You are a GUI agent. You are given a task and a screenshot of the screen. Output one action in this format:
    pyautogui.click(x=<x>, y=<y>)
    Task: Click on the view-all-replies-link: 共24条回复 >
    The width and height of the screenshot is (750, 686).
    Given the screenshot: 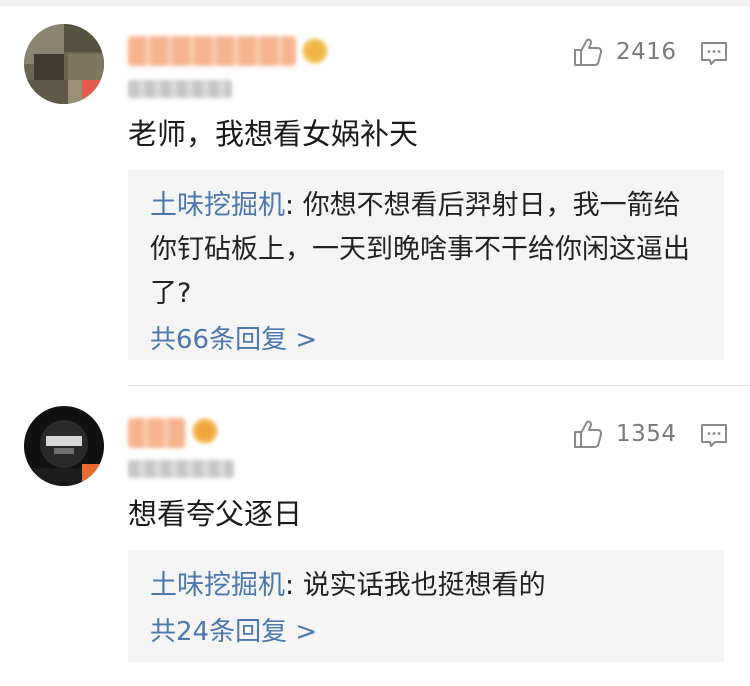 What is the action you would take?
    pyautogui.click(x=427, y=632)
    